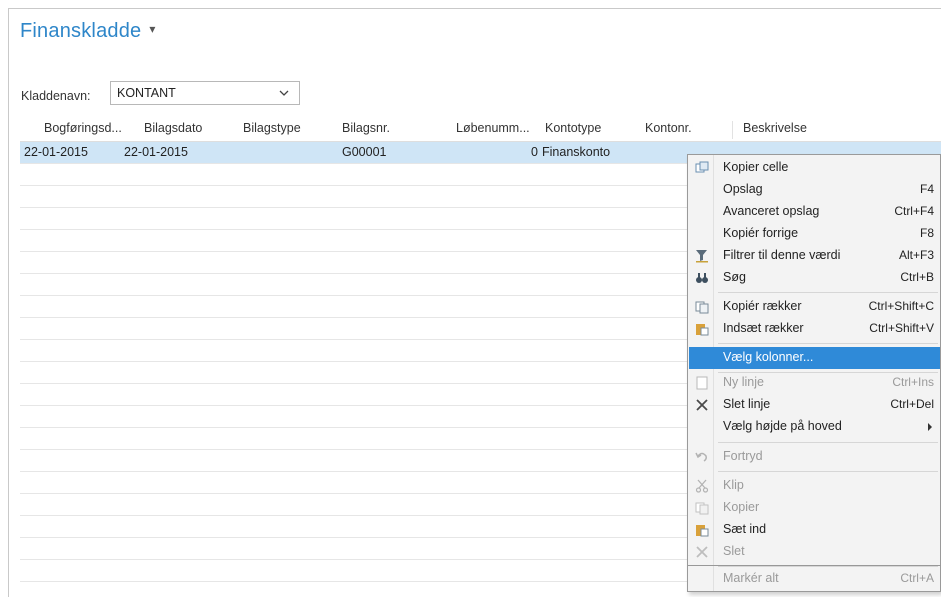 The image size is (941, 597). Describe the element at coordinates (930, 427) in the screenshot. I see `submenu-arrow-icon` at that location.